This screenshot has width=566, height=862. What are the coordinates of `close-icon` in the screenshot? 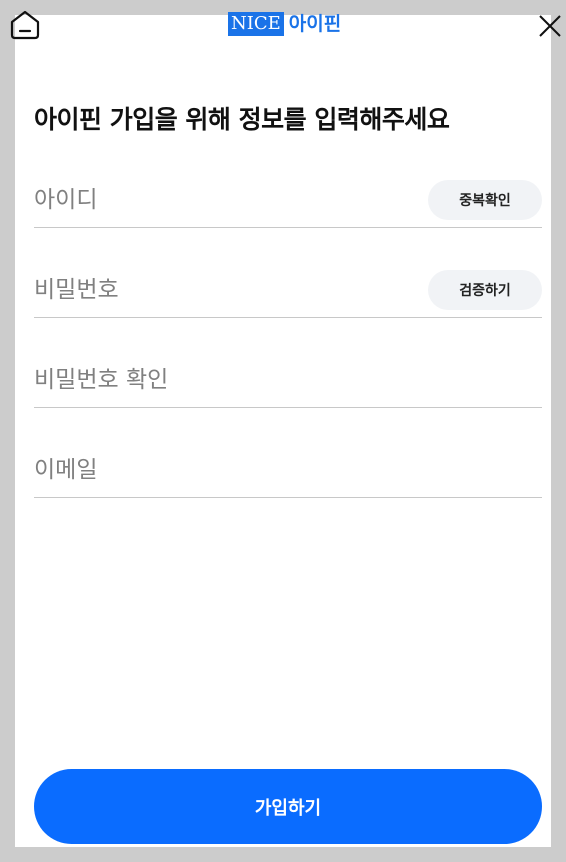 It's located at (550, 26).